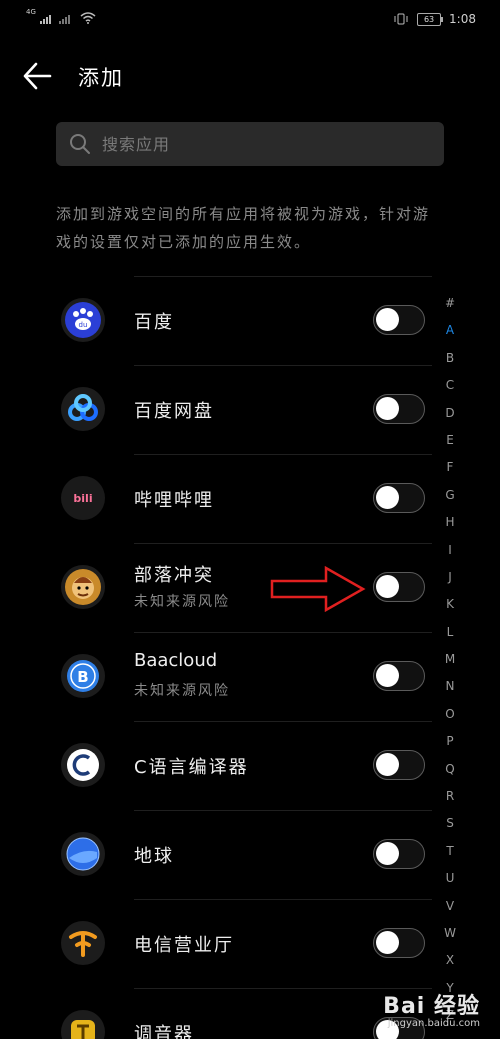 The width and height of the screenshot is (500, 1039). What do you see at coordinates (450, 473) in the screenshot?
I see `index-letter: F` at bounding box center [450, 473].